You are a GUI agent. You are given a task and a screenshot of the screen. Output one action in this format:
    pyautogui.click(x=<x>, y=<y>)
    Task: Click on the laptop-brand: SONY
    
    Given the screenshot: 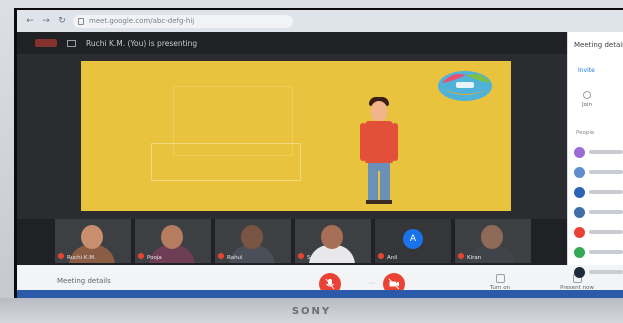 What is the action you would take?
    pyautogui.click(x=311, y=311)
    